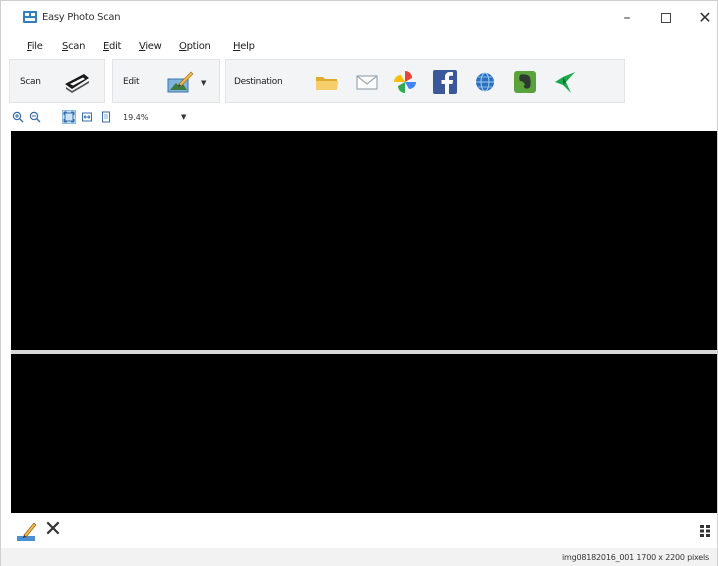 The image size is (718, 566). I want to click on status-bar: img08182016_001 1700 x 2200 pixels, so click(359, 557).